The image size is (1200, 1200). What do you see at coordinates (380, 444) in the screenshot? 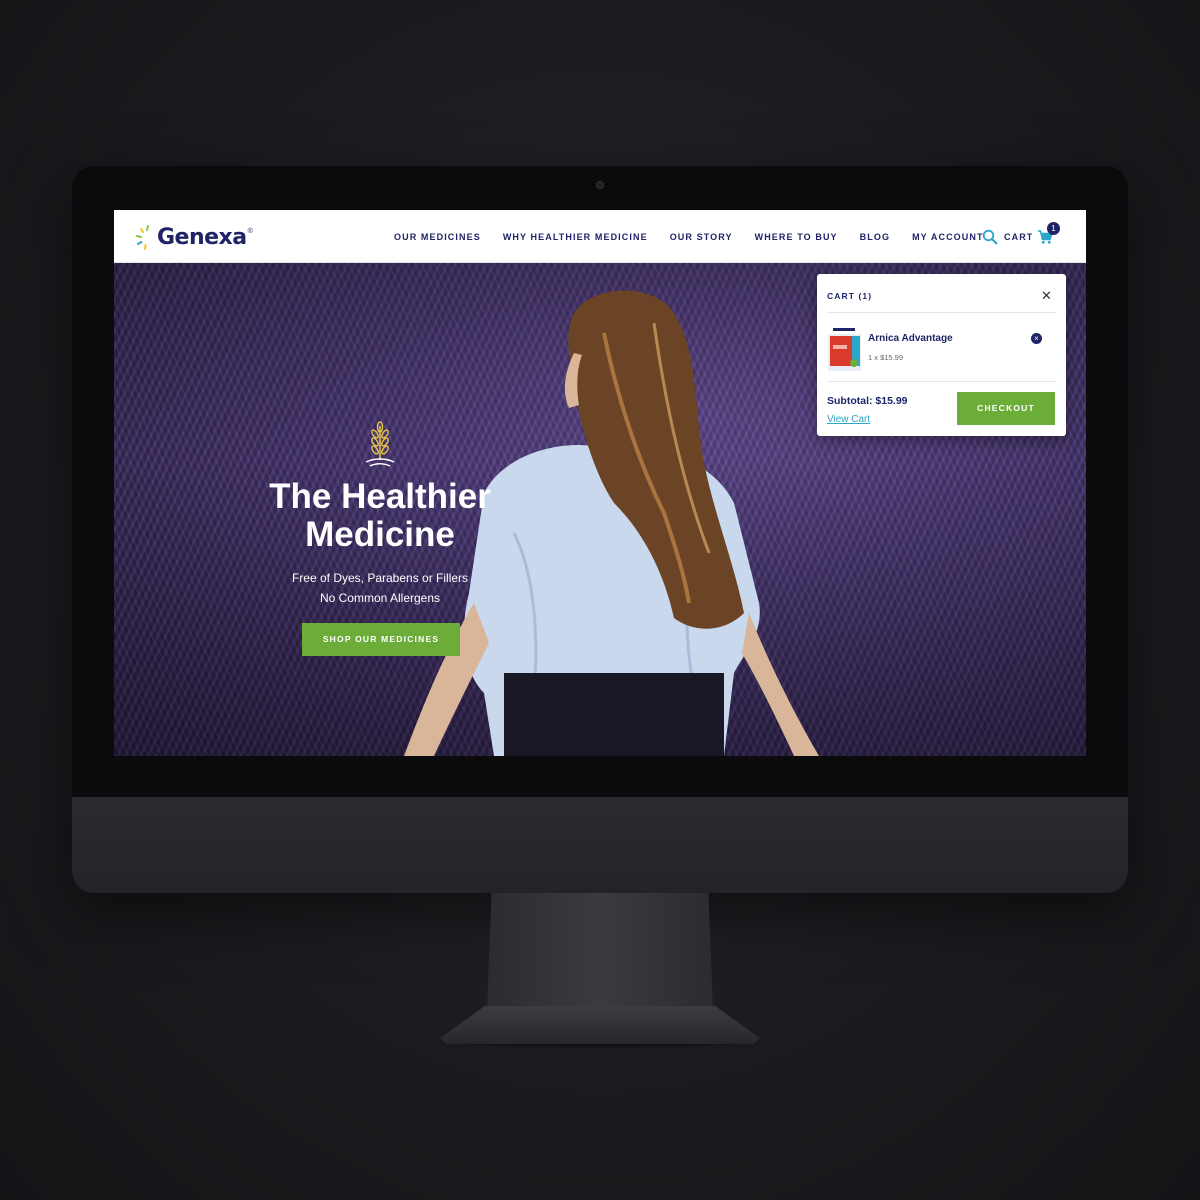
I see `wheat-icon` at bounding box center [380, 444].